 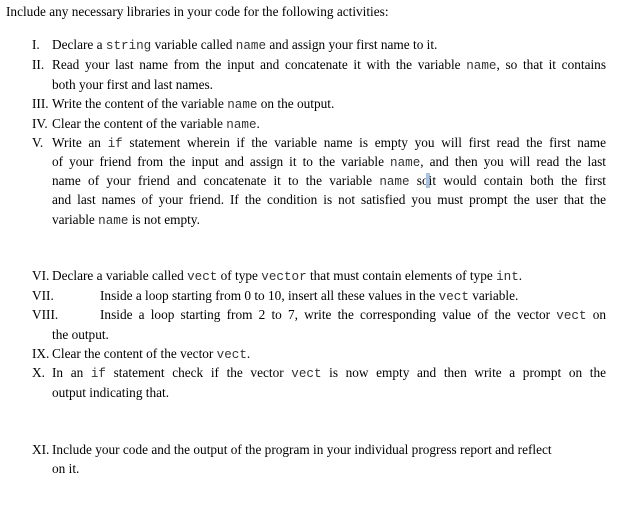 I want to click on text-run: output indicating that., so click(x=111, y=392).